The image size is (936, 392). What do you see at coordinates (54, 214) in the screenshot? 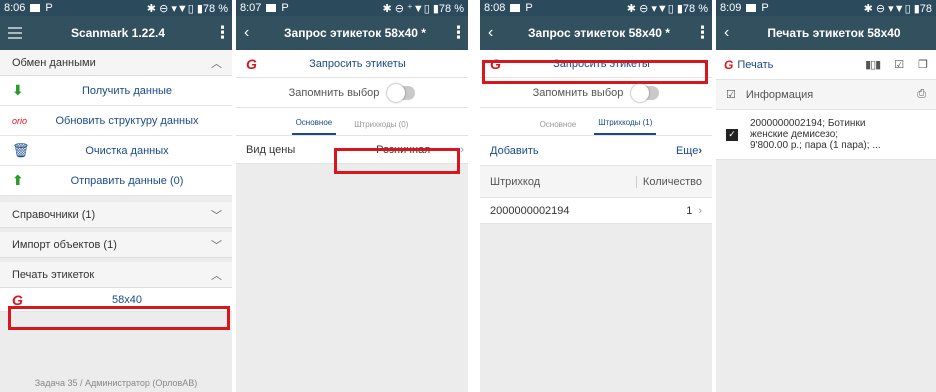
I see `section-label: Справочники (1)` at bounding box center [54, 214].